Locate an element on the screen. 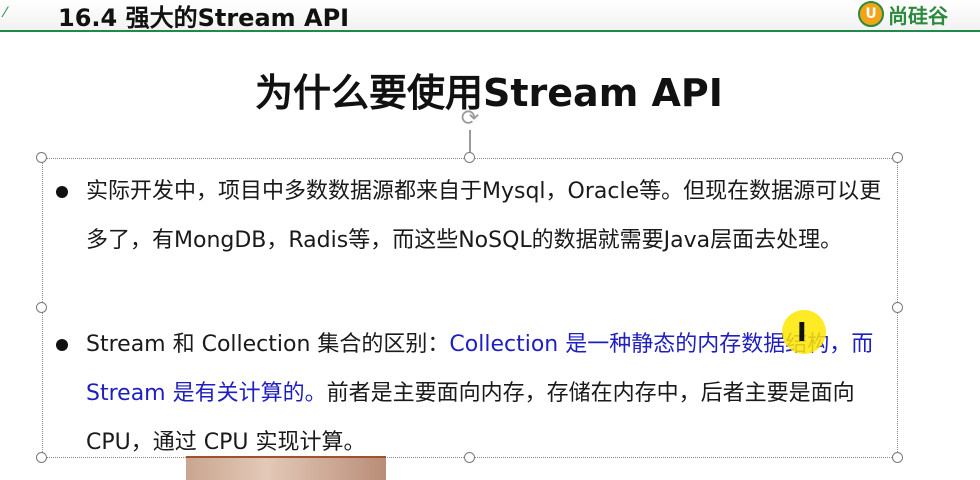 The height and width of the screenshot is (480, 980). text-cursor-icon: I is located at coordinates (802, 333).